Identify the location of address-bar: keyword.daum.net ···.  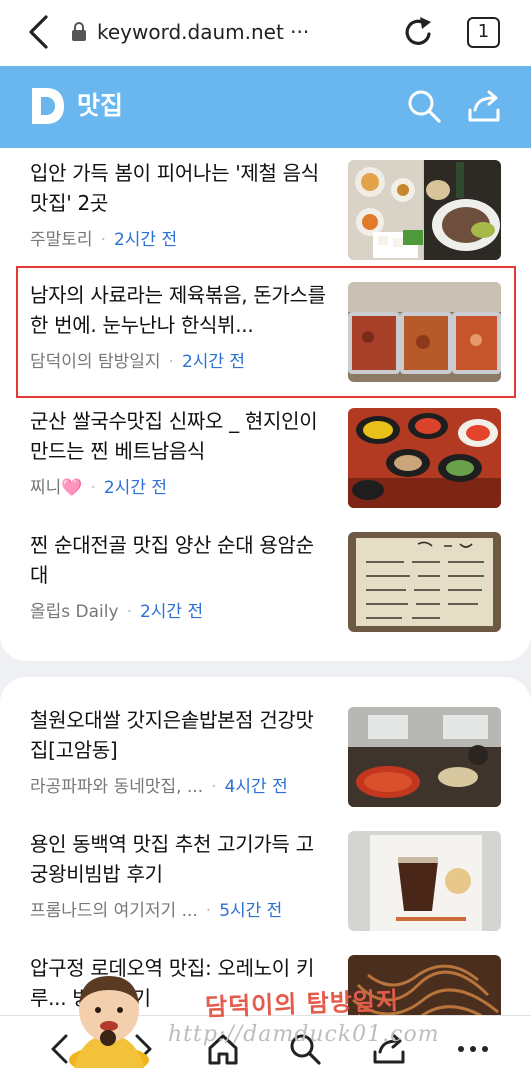
(203, 32).